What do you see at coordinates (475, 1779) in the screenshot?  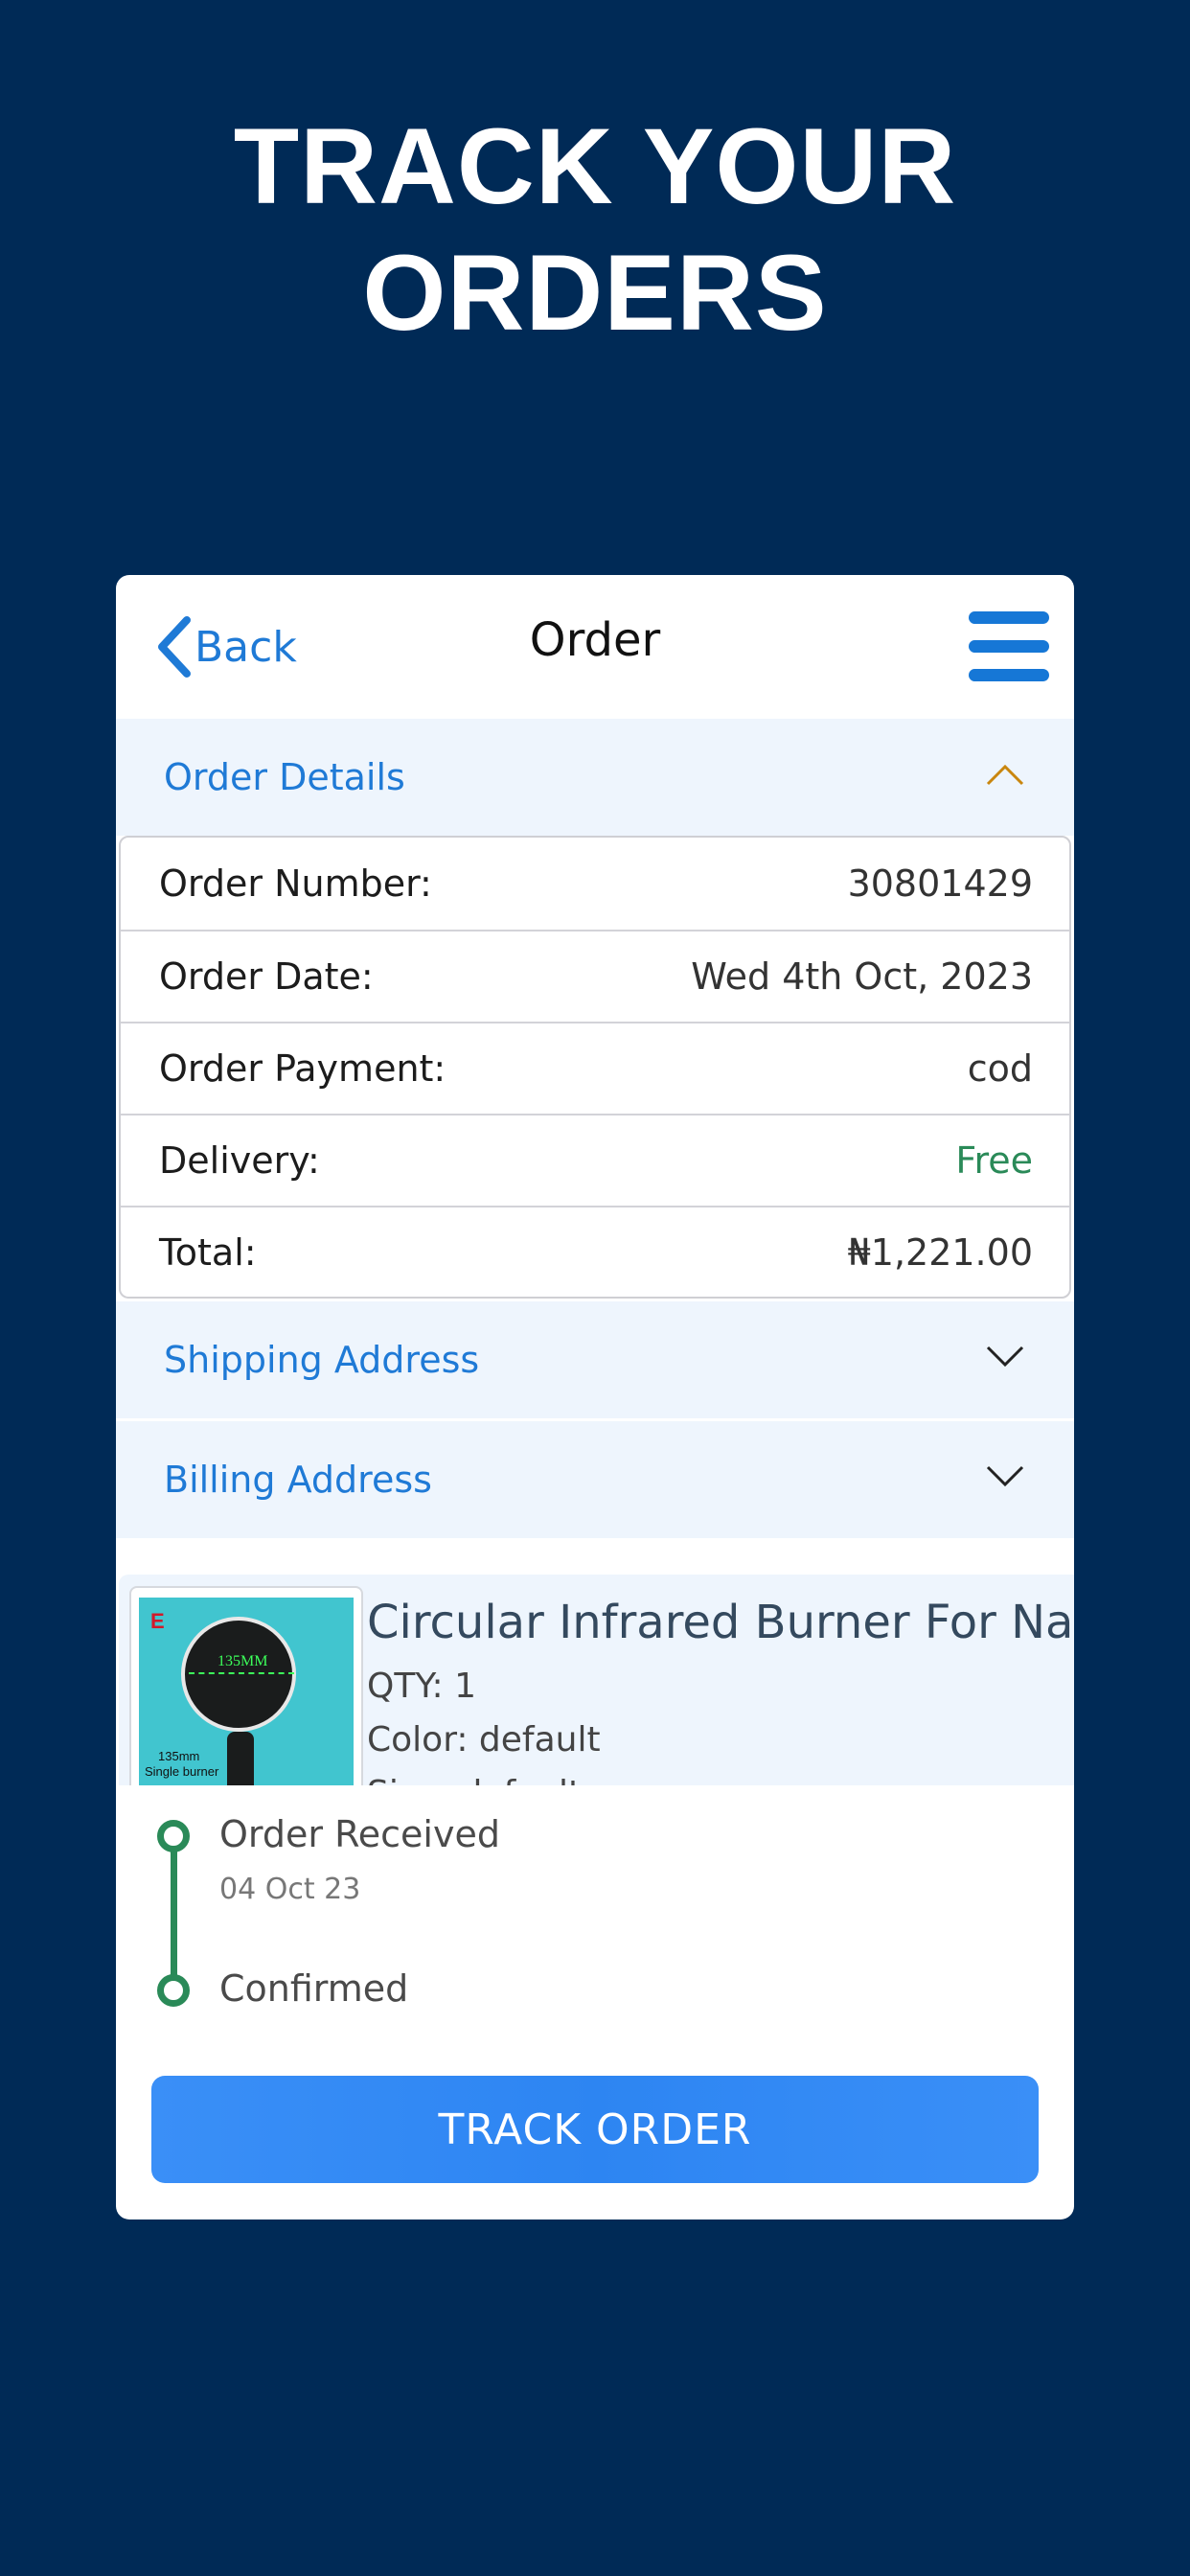 I see `product-size: Size: default` at bounding box center [475, 1779].